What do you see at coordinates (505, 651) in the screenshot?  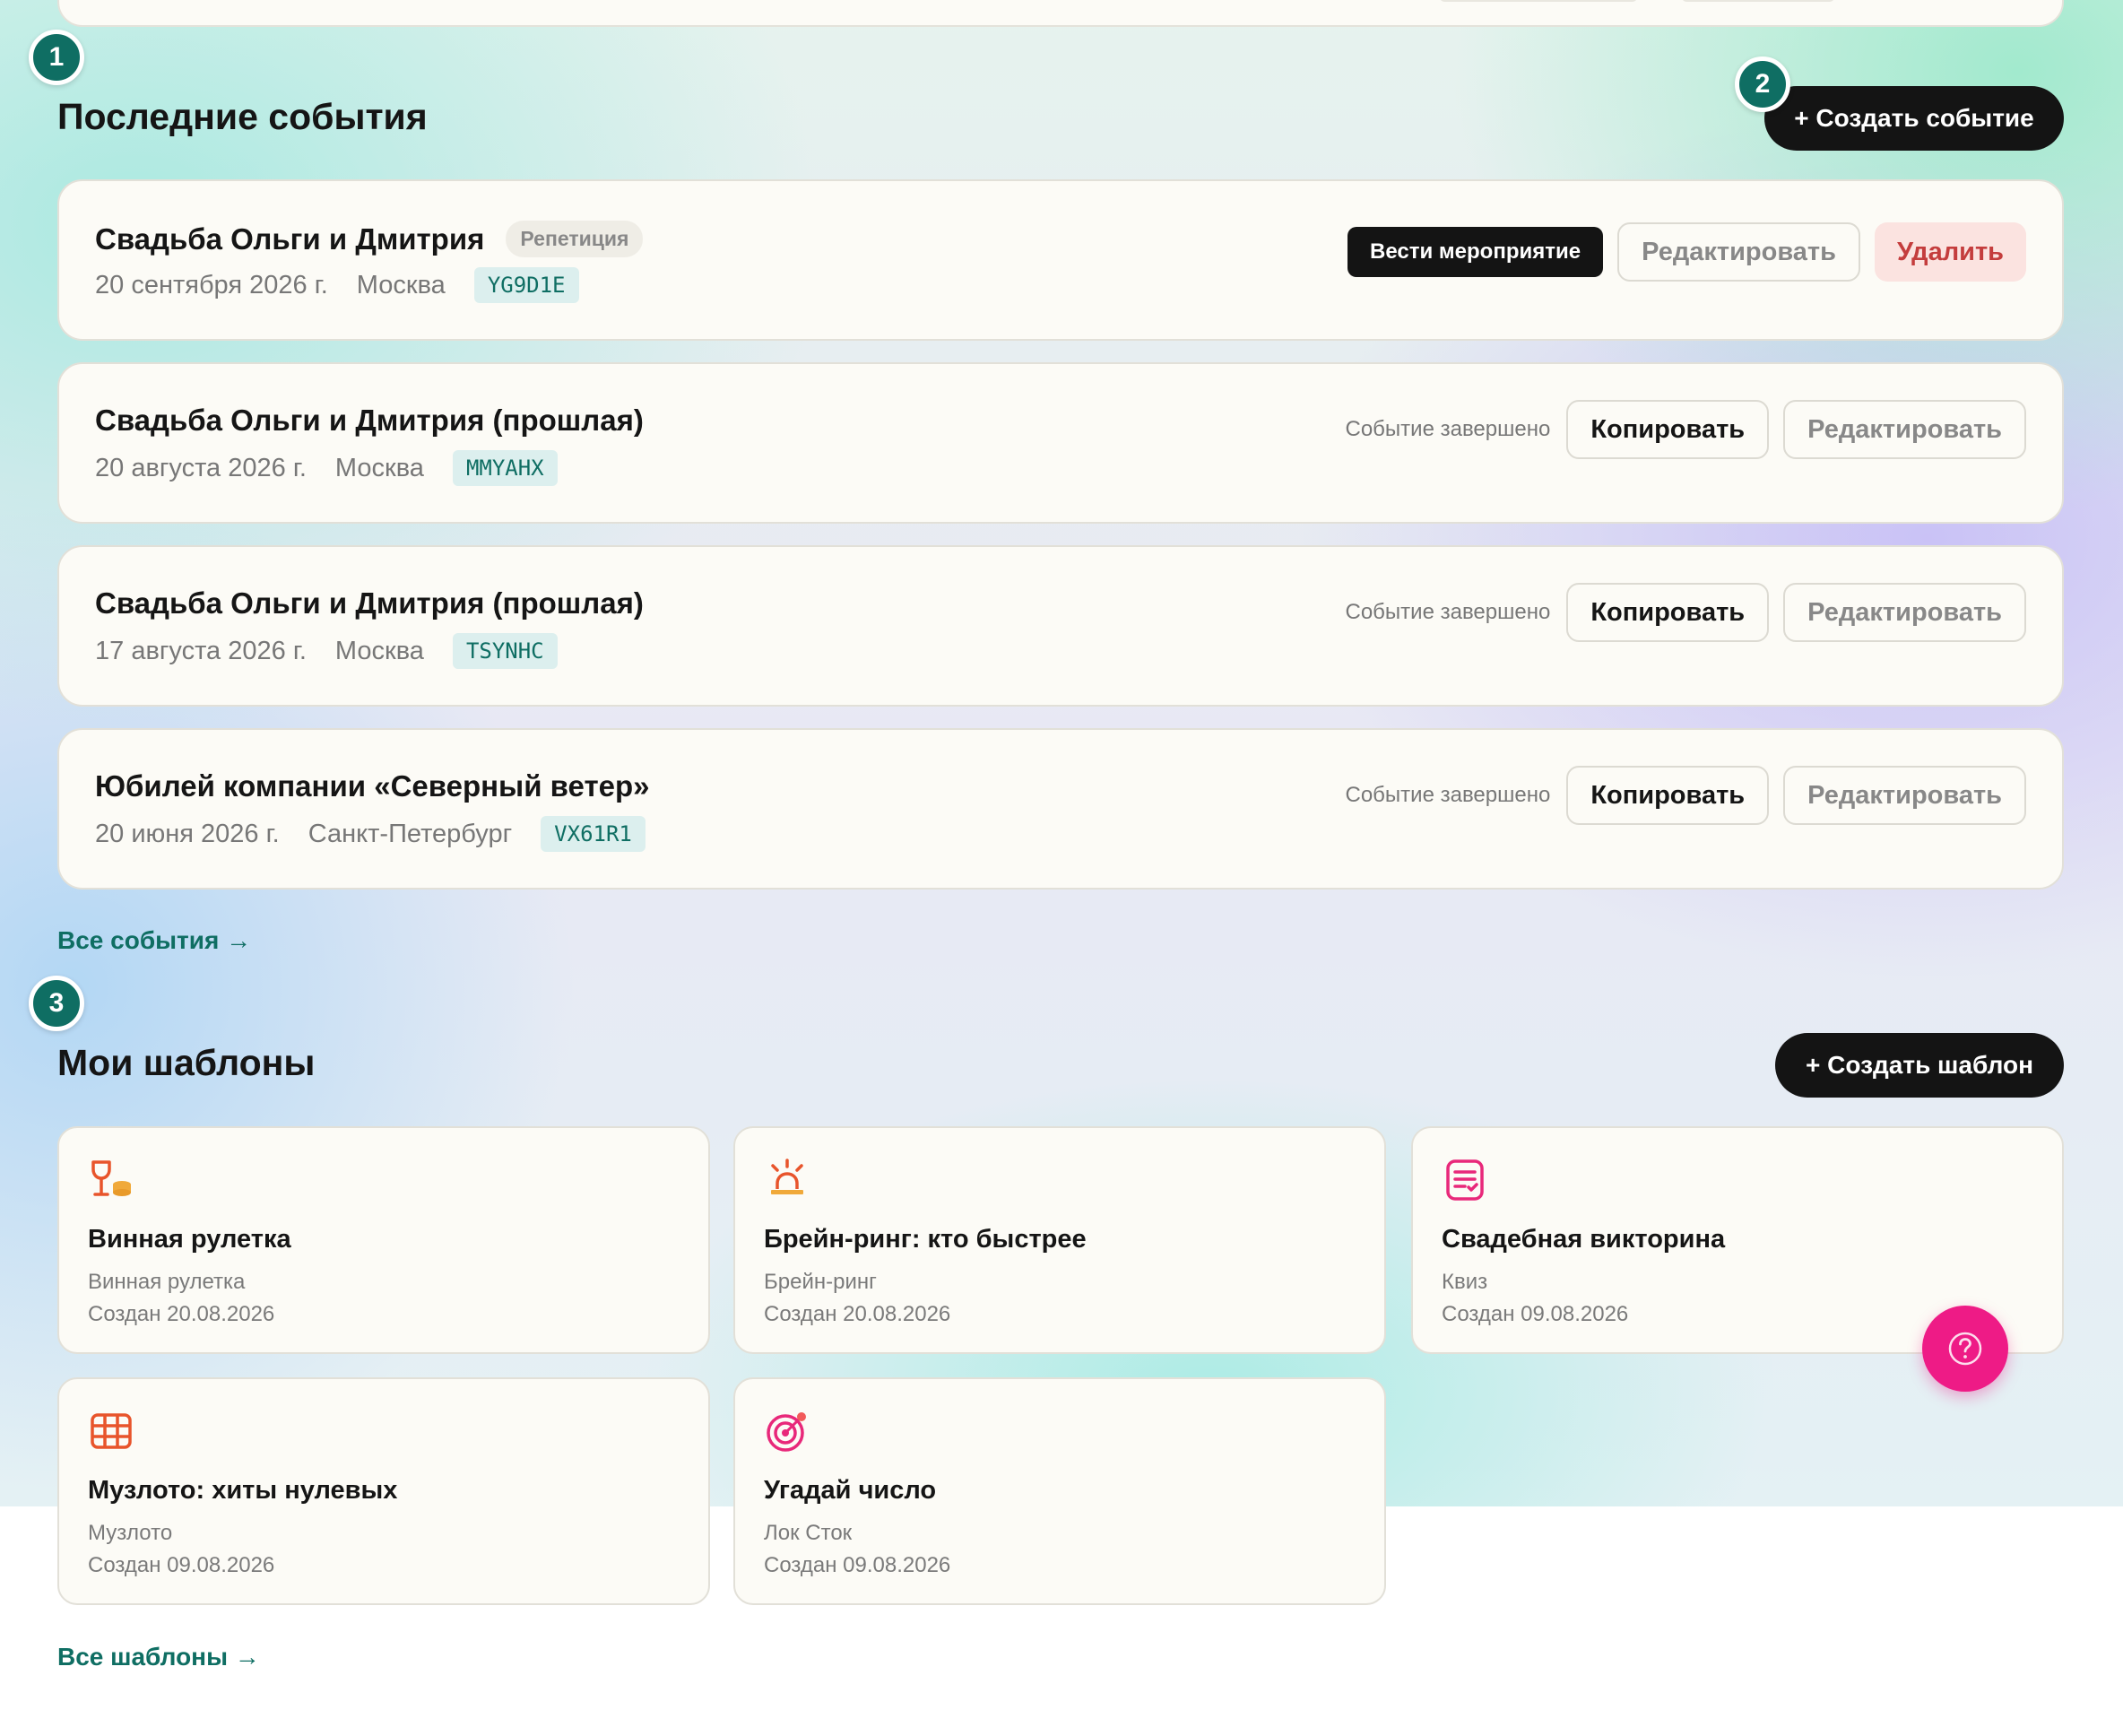 I see `event-code: TSYNHC` at bounding box center [505, 651].